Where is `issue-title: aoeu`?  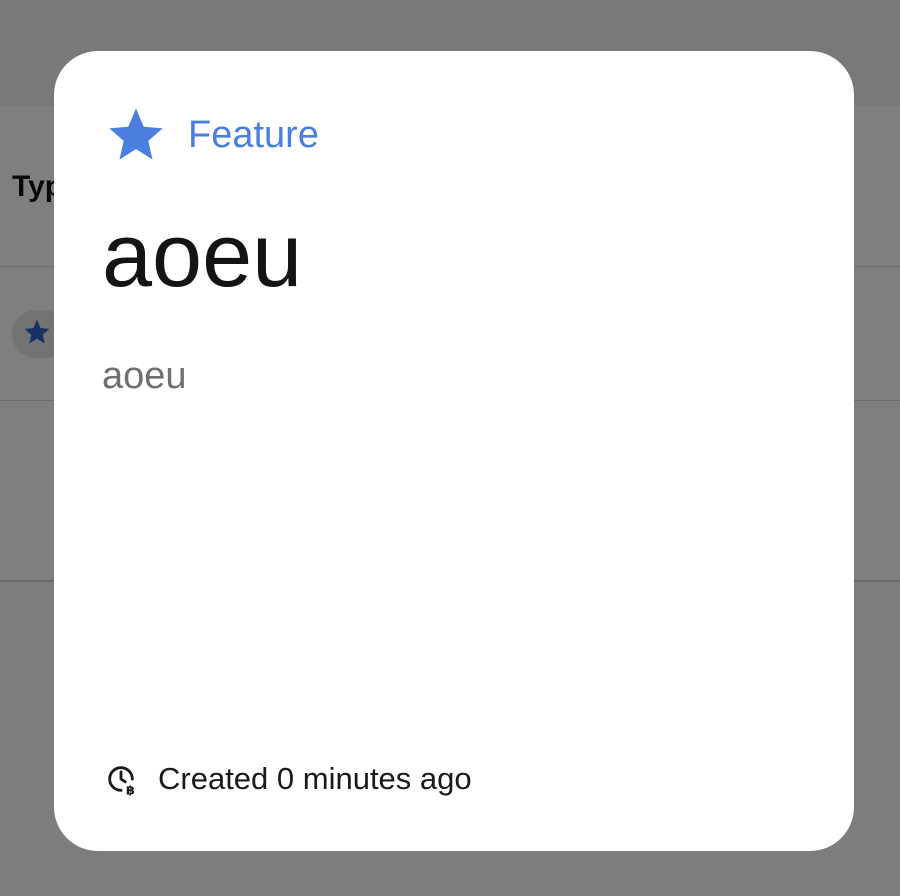 issue-title: aoeu is located at coordinates (202, 256).